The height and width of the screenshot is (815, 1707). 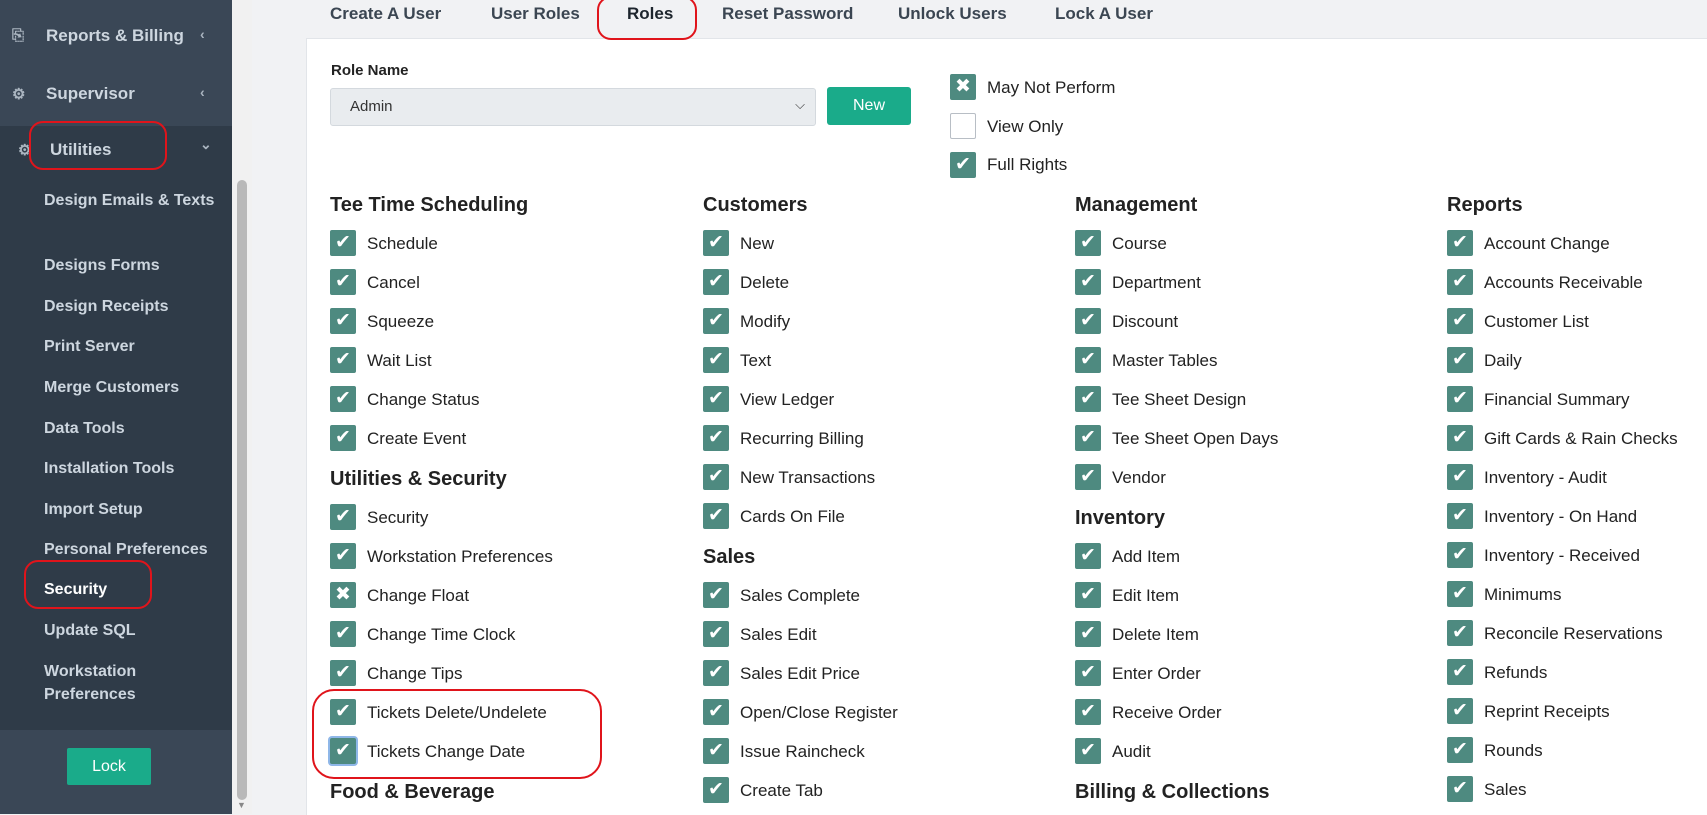 What do you see at coordinates (1172, 792) in the screenshot?
I see `section-title: Billing & Collections` at bounding box center [1172, 792].